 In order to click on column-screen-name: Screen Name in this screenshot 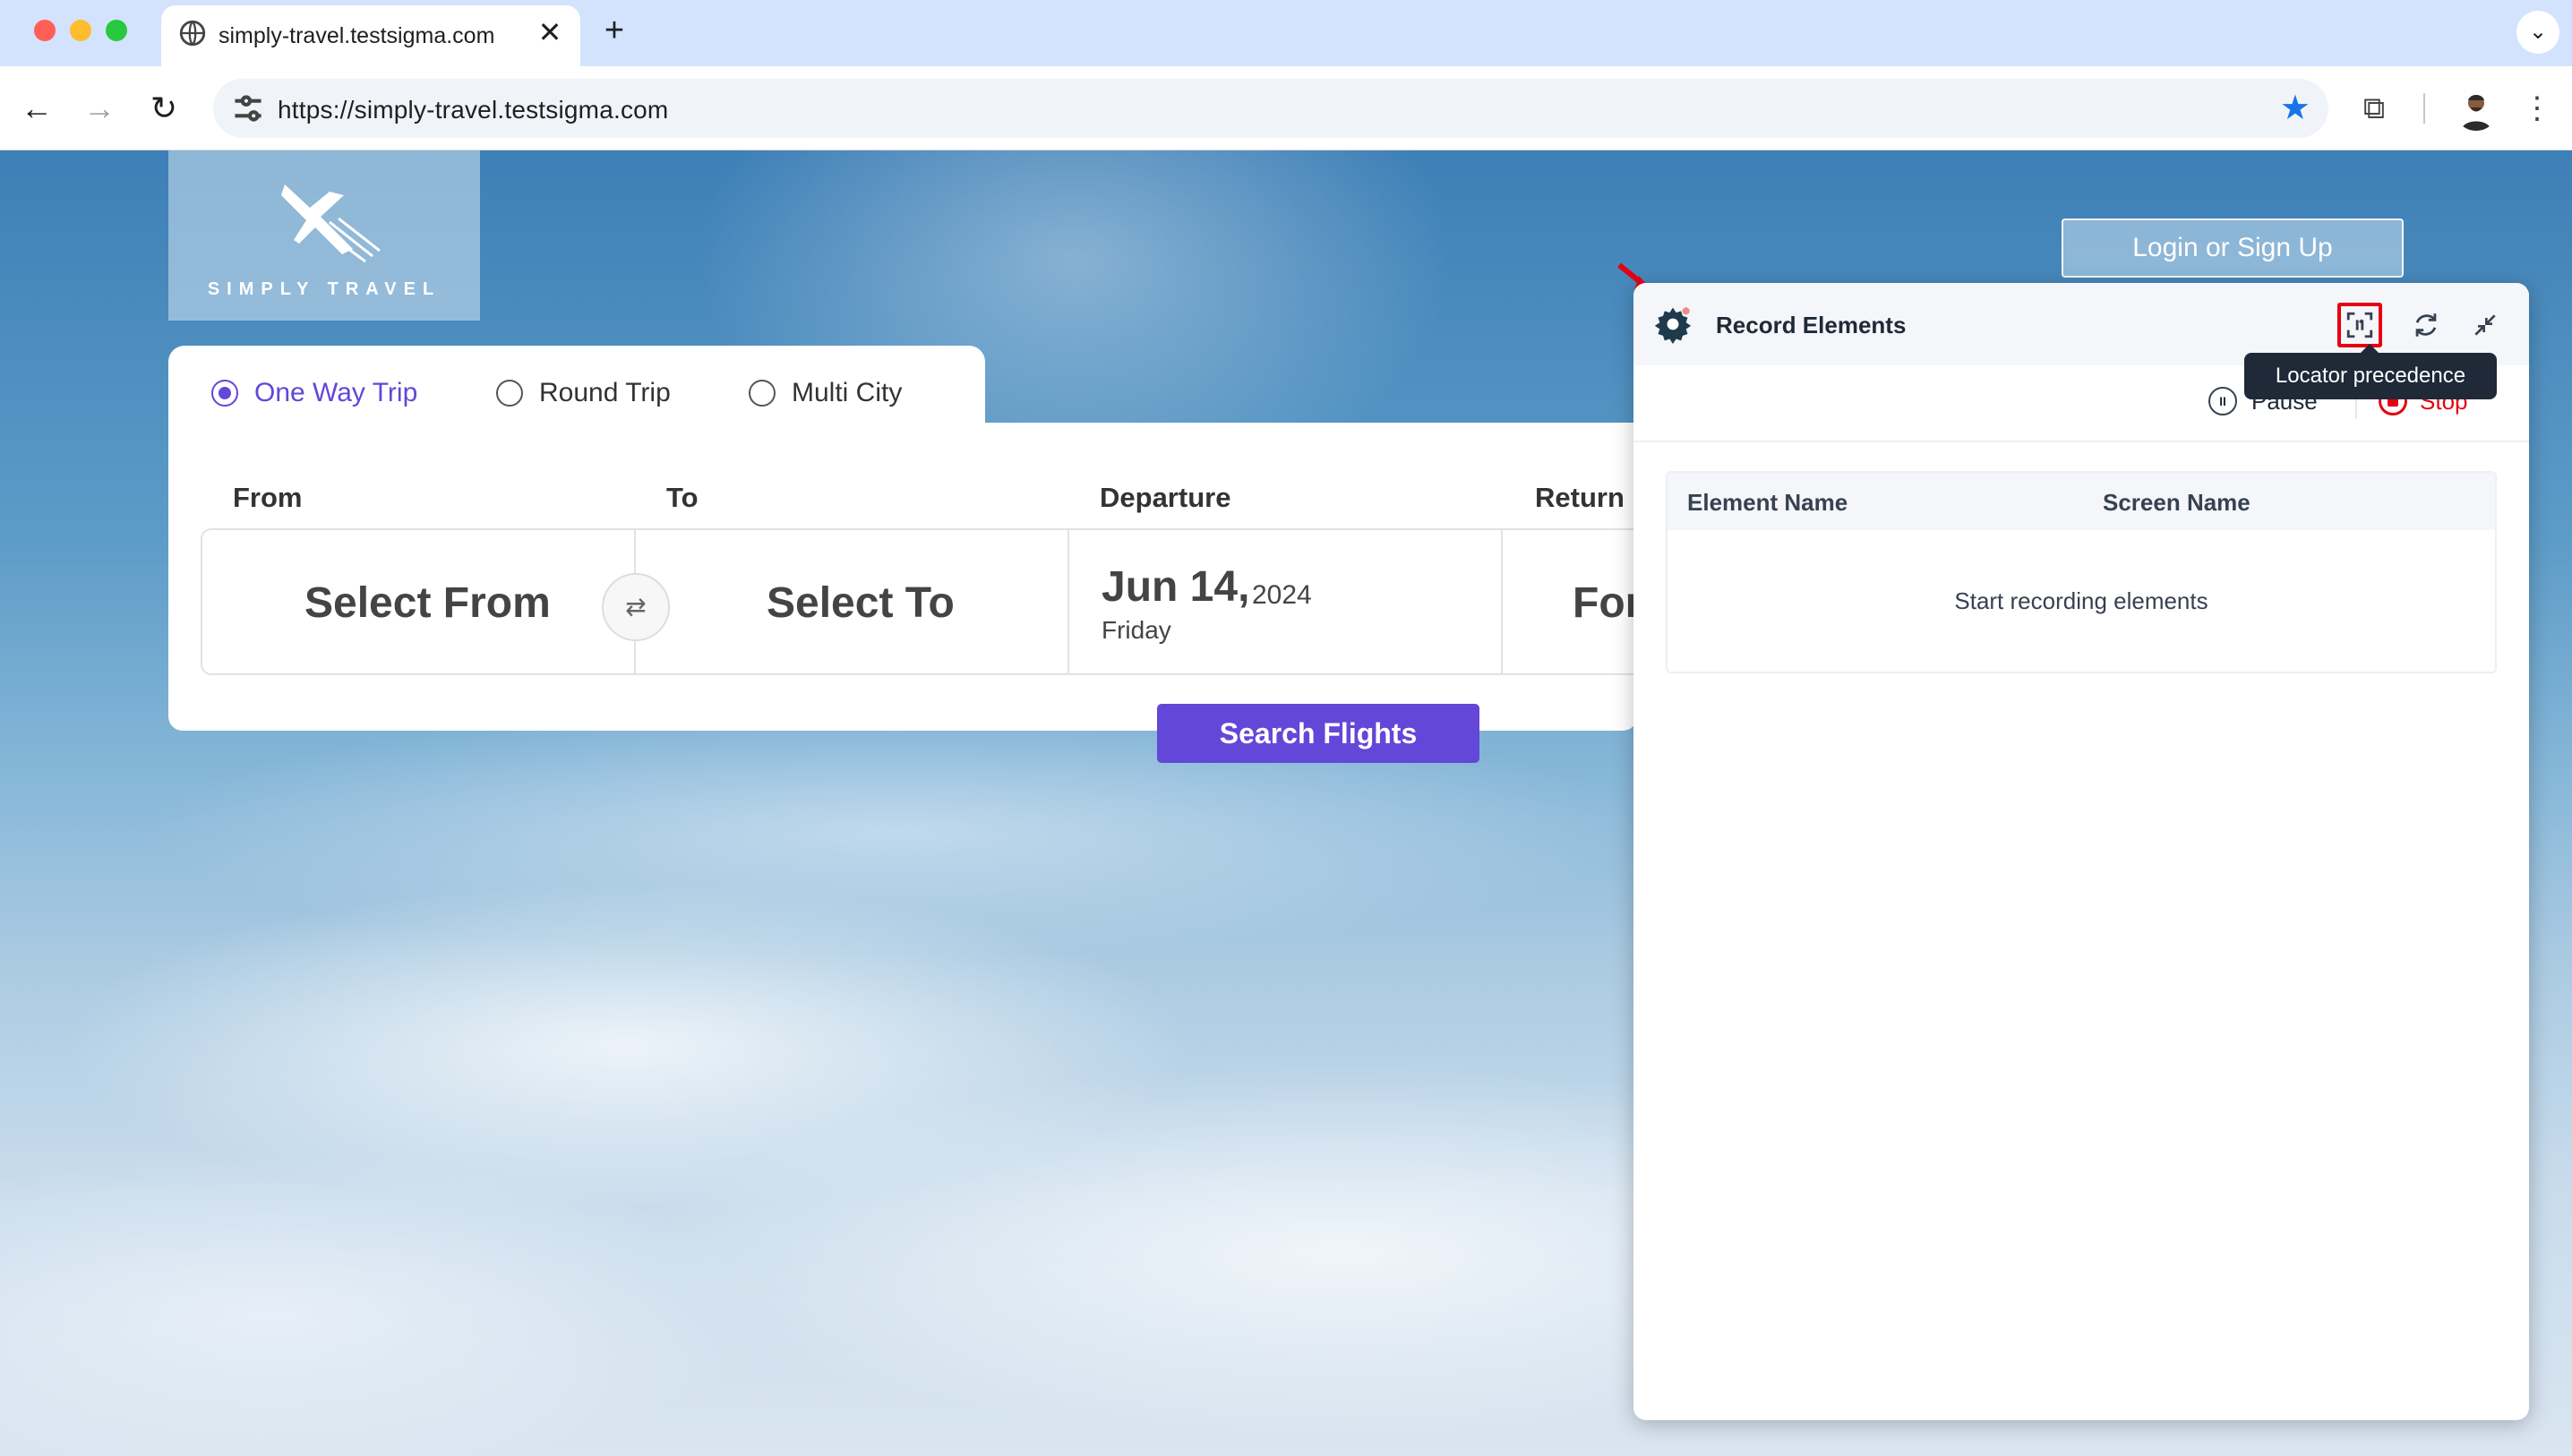, I will do `click(2177, 502)`.